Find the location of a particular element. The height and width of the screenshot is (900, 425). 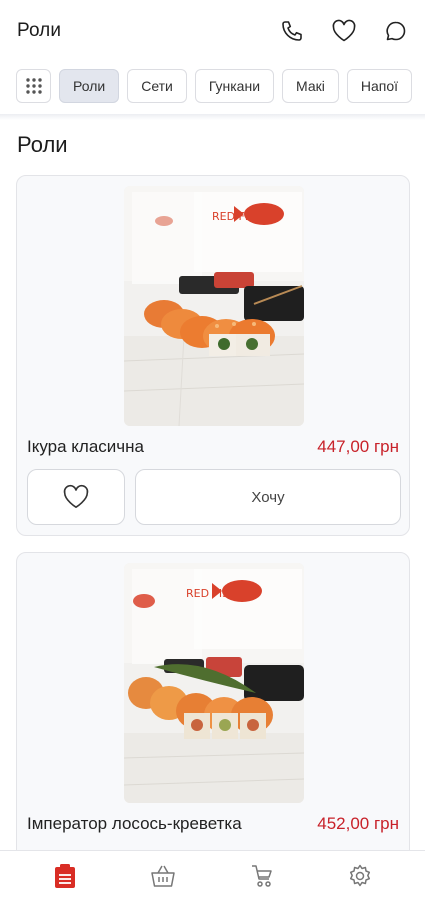

add-to-favorites-button is located at coordinates (76, 497).